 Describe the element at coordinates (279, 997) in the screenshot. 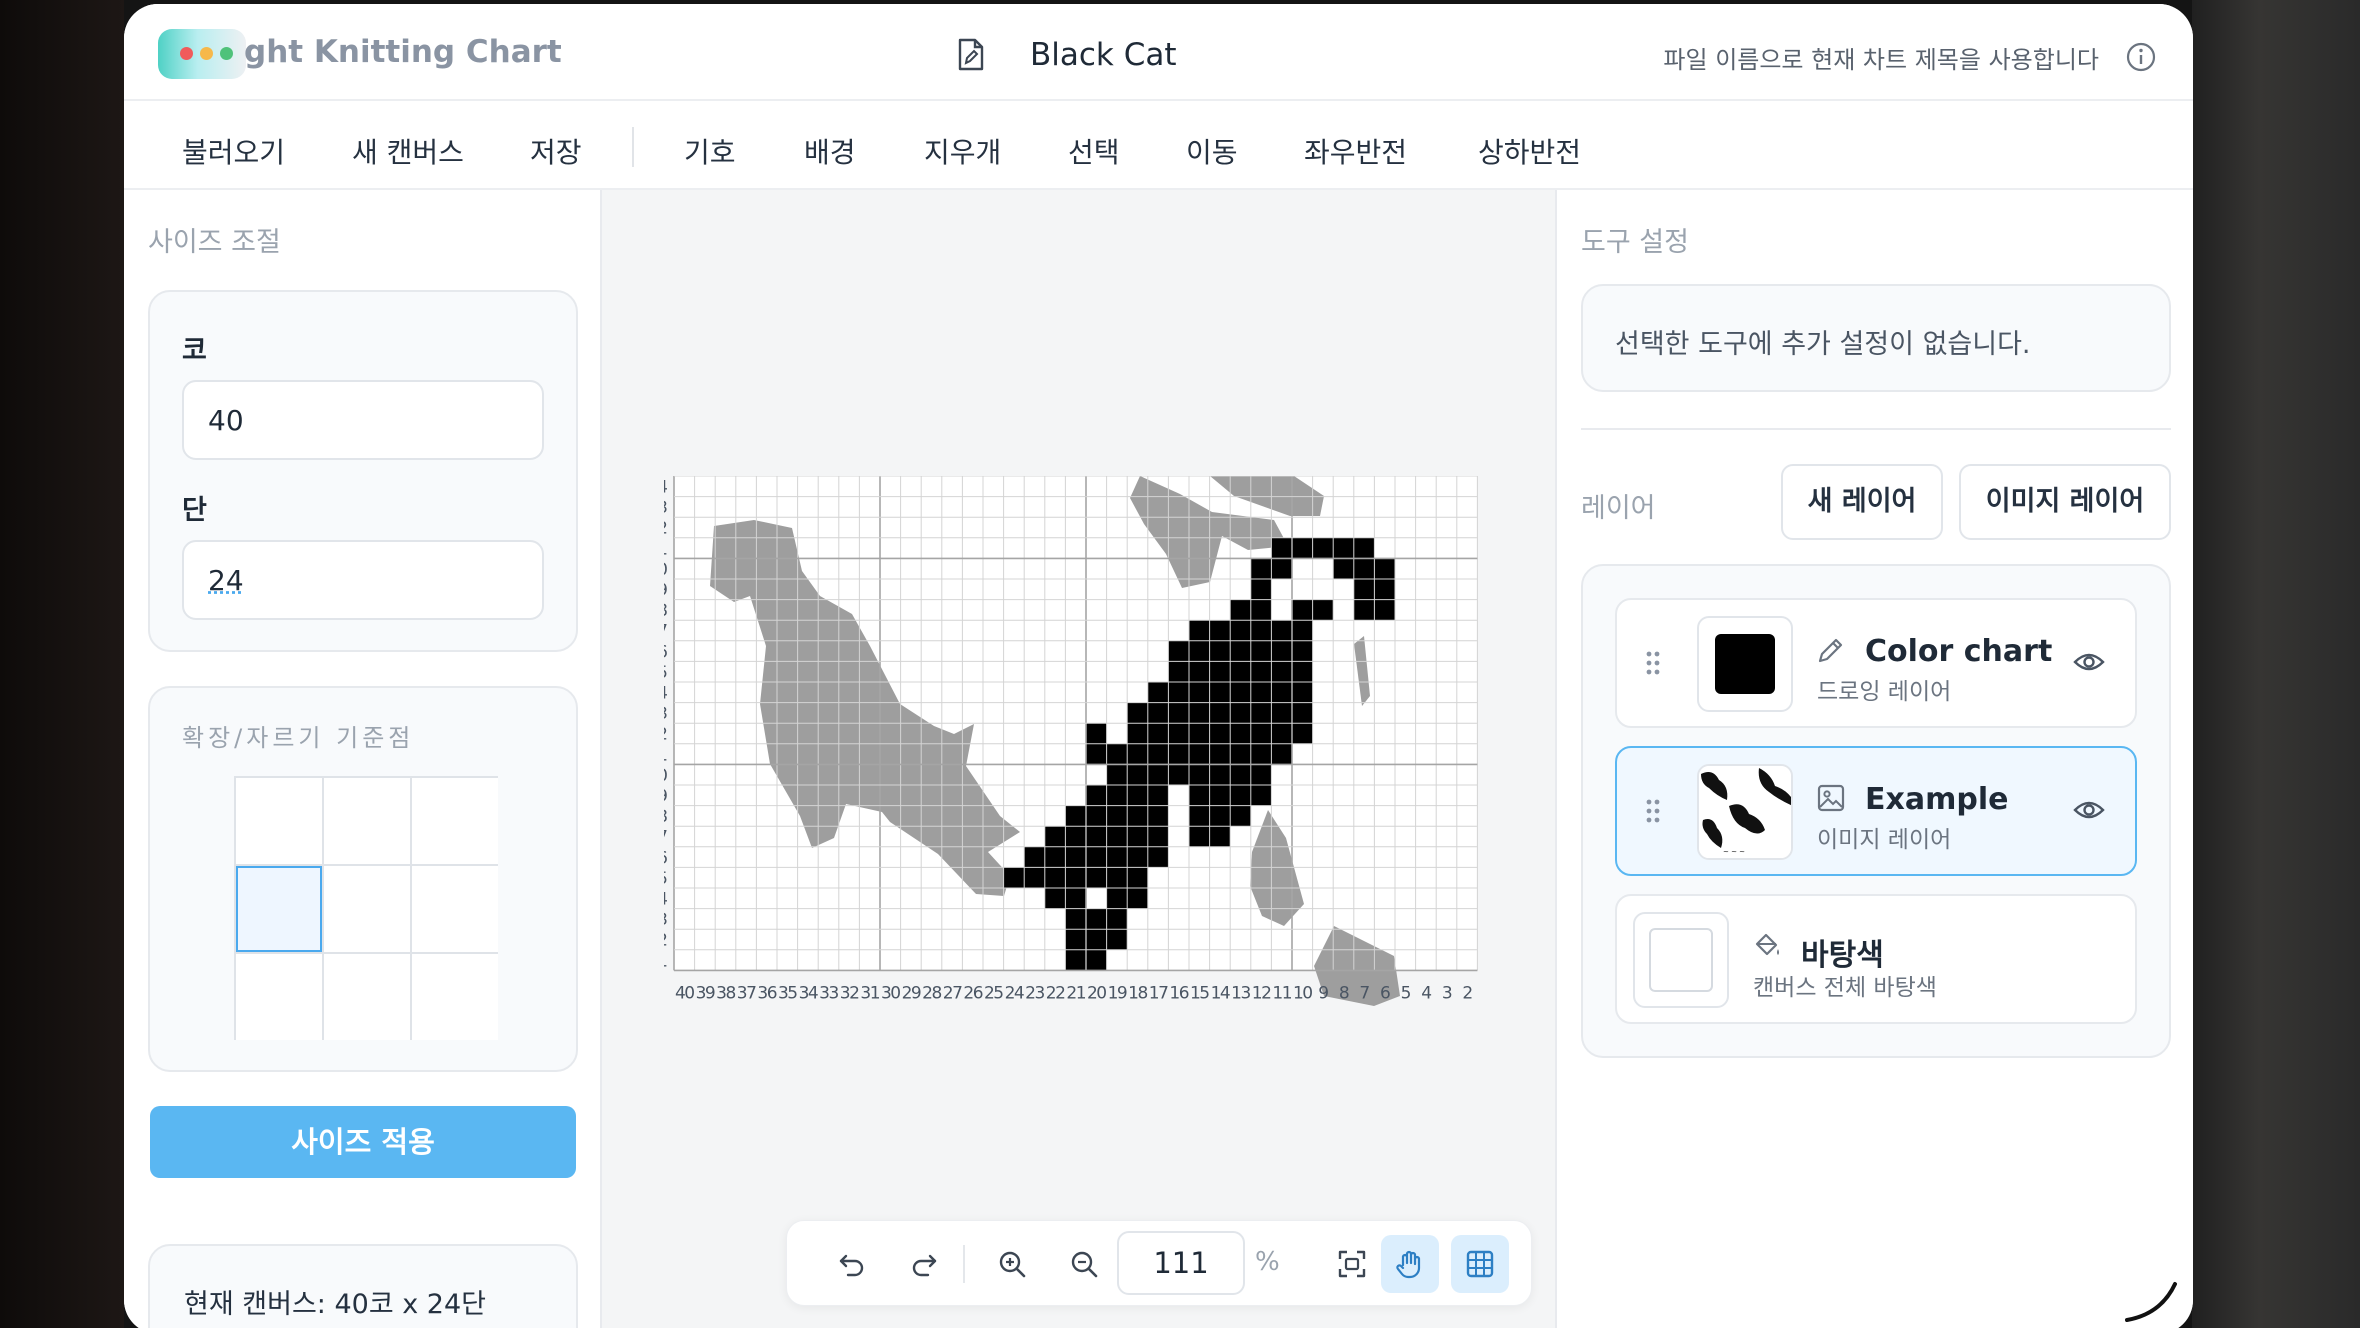

I see `anchor-bottom-left` at that location.